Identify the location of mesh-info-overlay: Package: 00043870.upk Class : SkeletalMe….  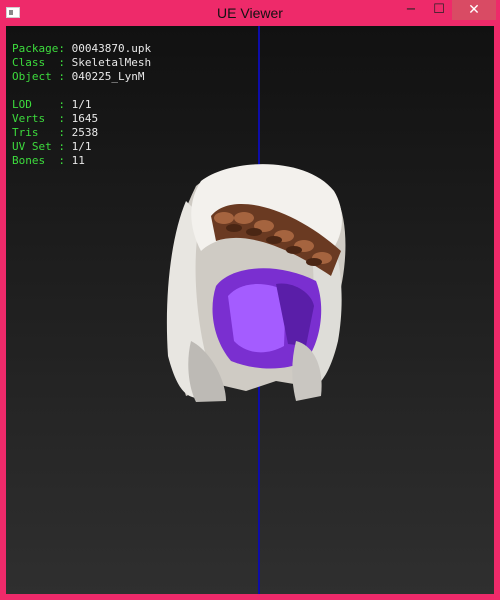
(81, 105).